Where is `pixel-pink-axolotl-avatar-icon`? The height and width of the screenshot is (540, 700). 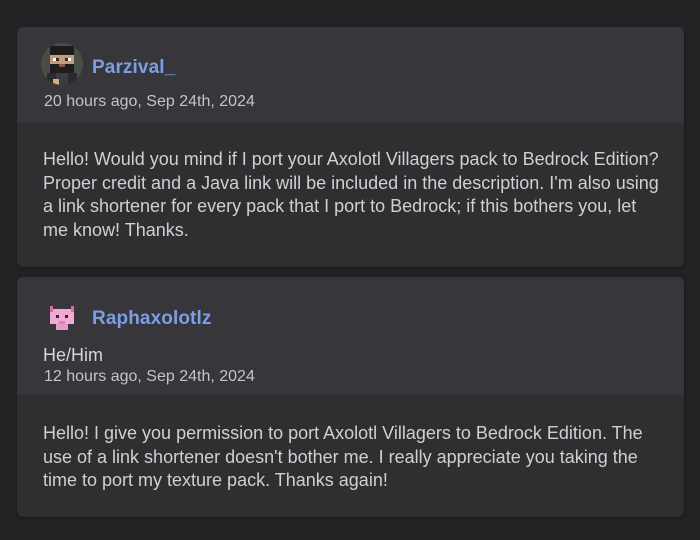
pixel-pink-axolotl-avatar-icon is located at coordinates (62, 318).